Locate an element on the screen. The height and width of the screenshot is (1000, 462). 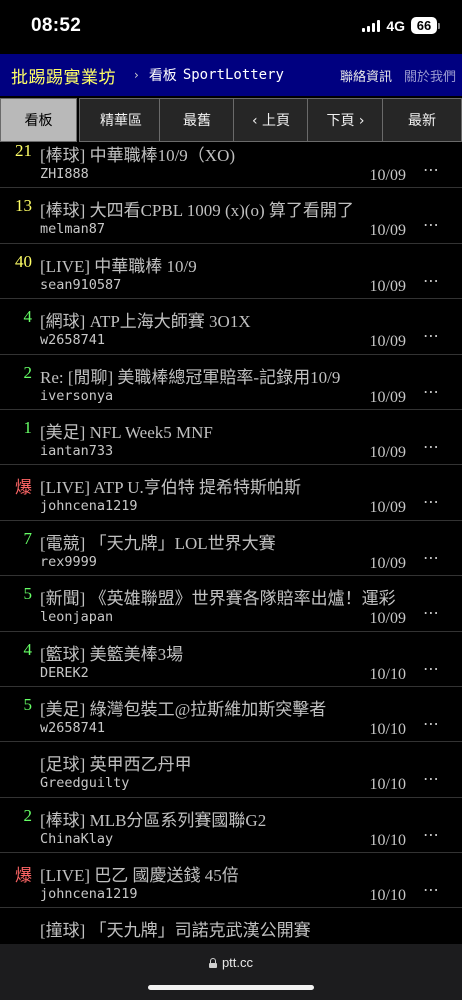
status-indicators: 4G 66 is located at coordinates (401, 25).